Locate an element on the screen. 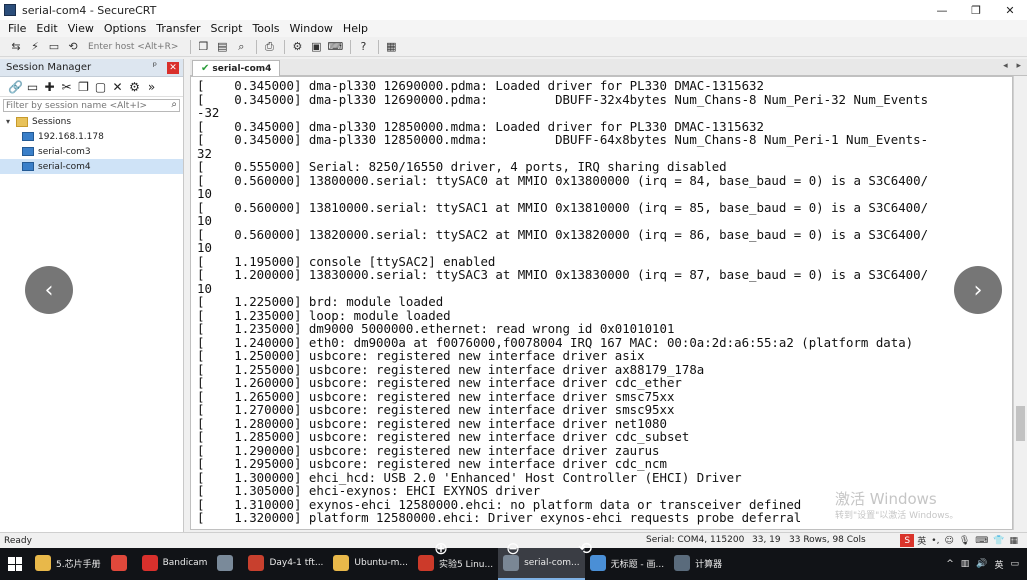 The width and height of the screenshot is (1027, 580). ime-skin-icon: 👕 is located at coordinates (998, 541).